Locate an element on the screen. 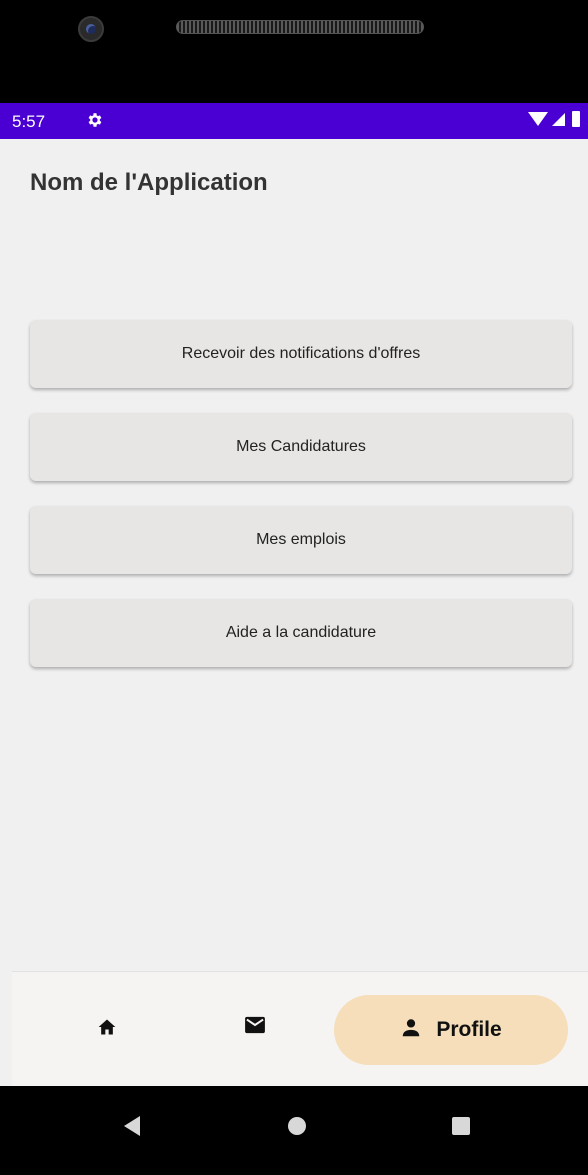 The image size is (588, 1175). status-icons is located at coordinates (554, 119).